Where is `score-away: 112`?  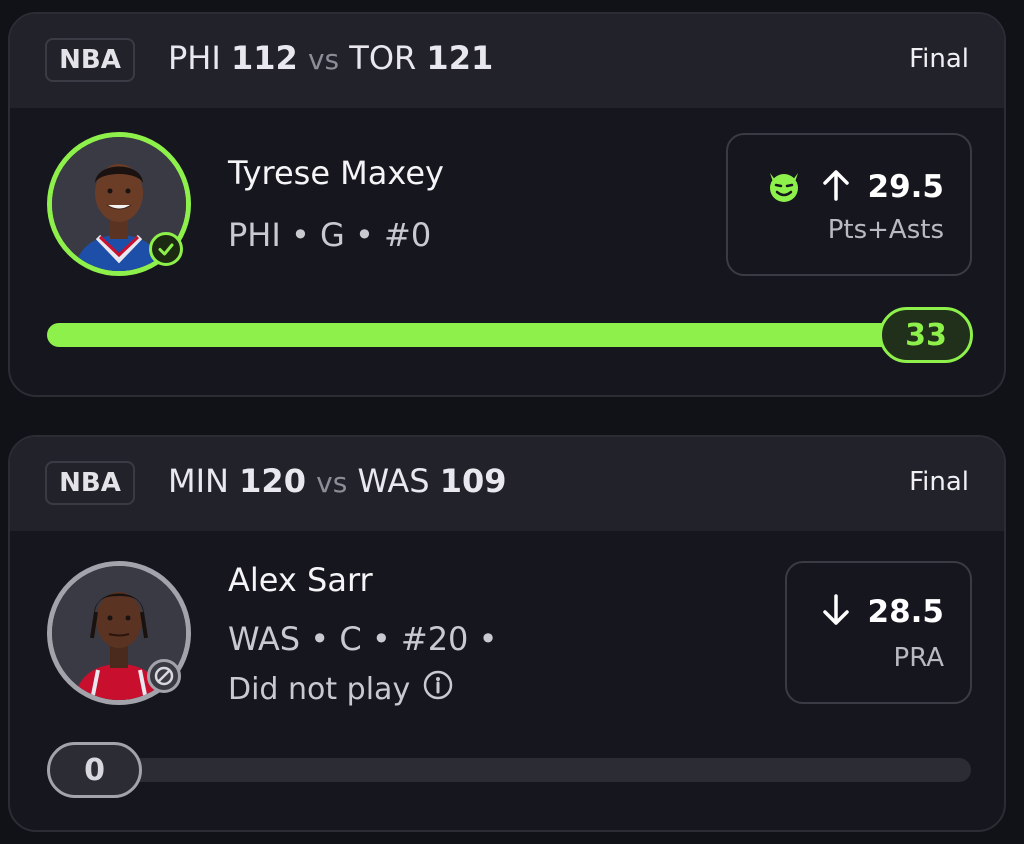 score-away: 112 is located at coordinates (264, 58).